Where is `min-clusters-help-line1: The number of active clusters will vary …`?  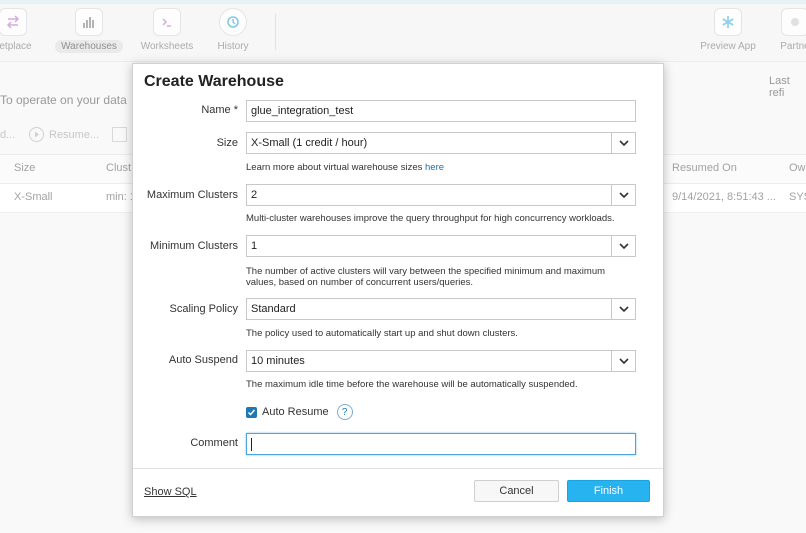
min-clusters-help-line1: The number of active clusters will vary … is located at coordinates (426, 271).